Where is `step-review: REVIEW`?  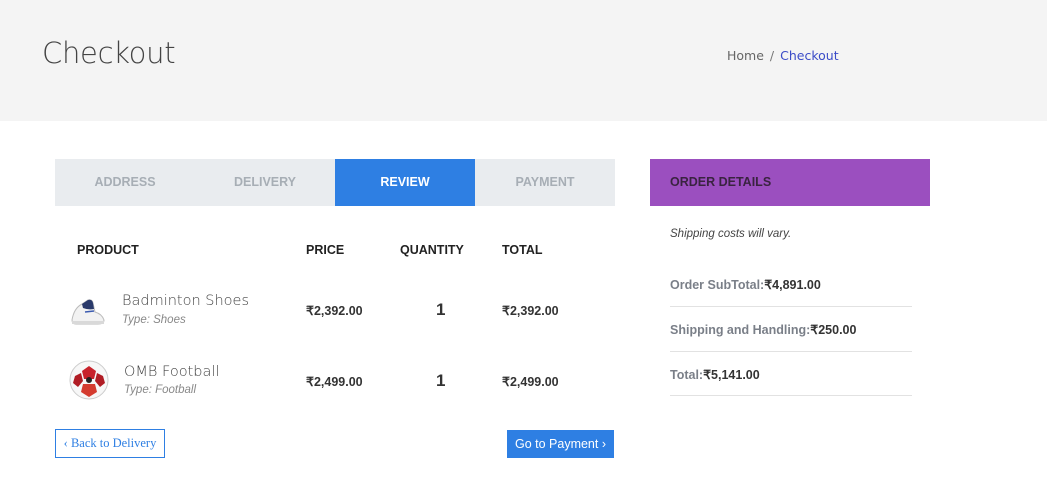
step-review: REVIEW is located at coordinates (405, 182).